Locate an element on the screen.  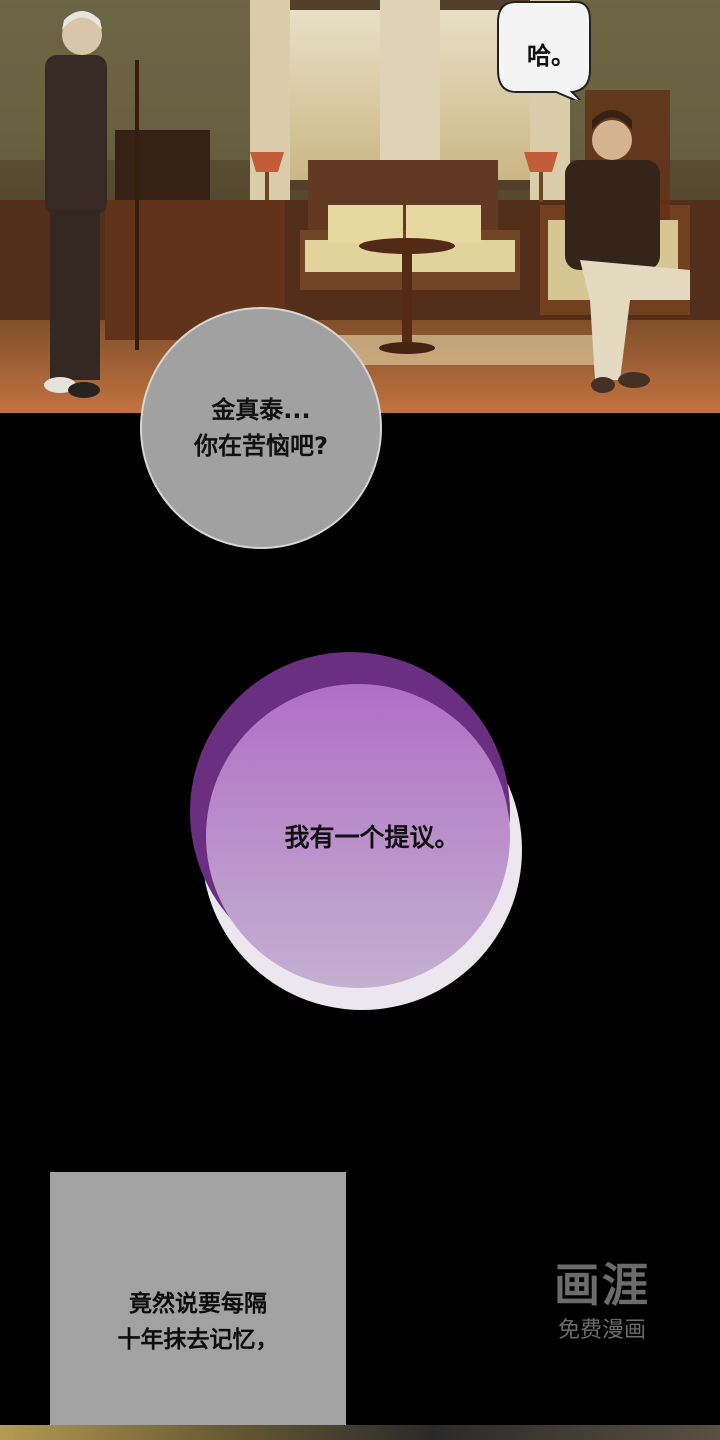
grey-circle-bubble: 金真泰... 你在苦恼吧? is located at coordinates (261, 428).